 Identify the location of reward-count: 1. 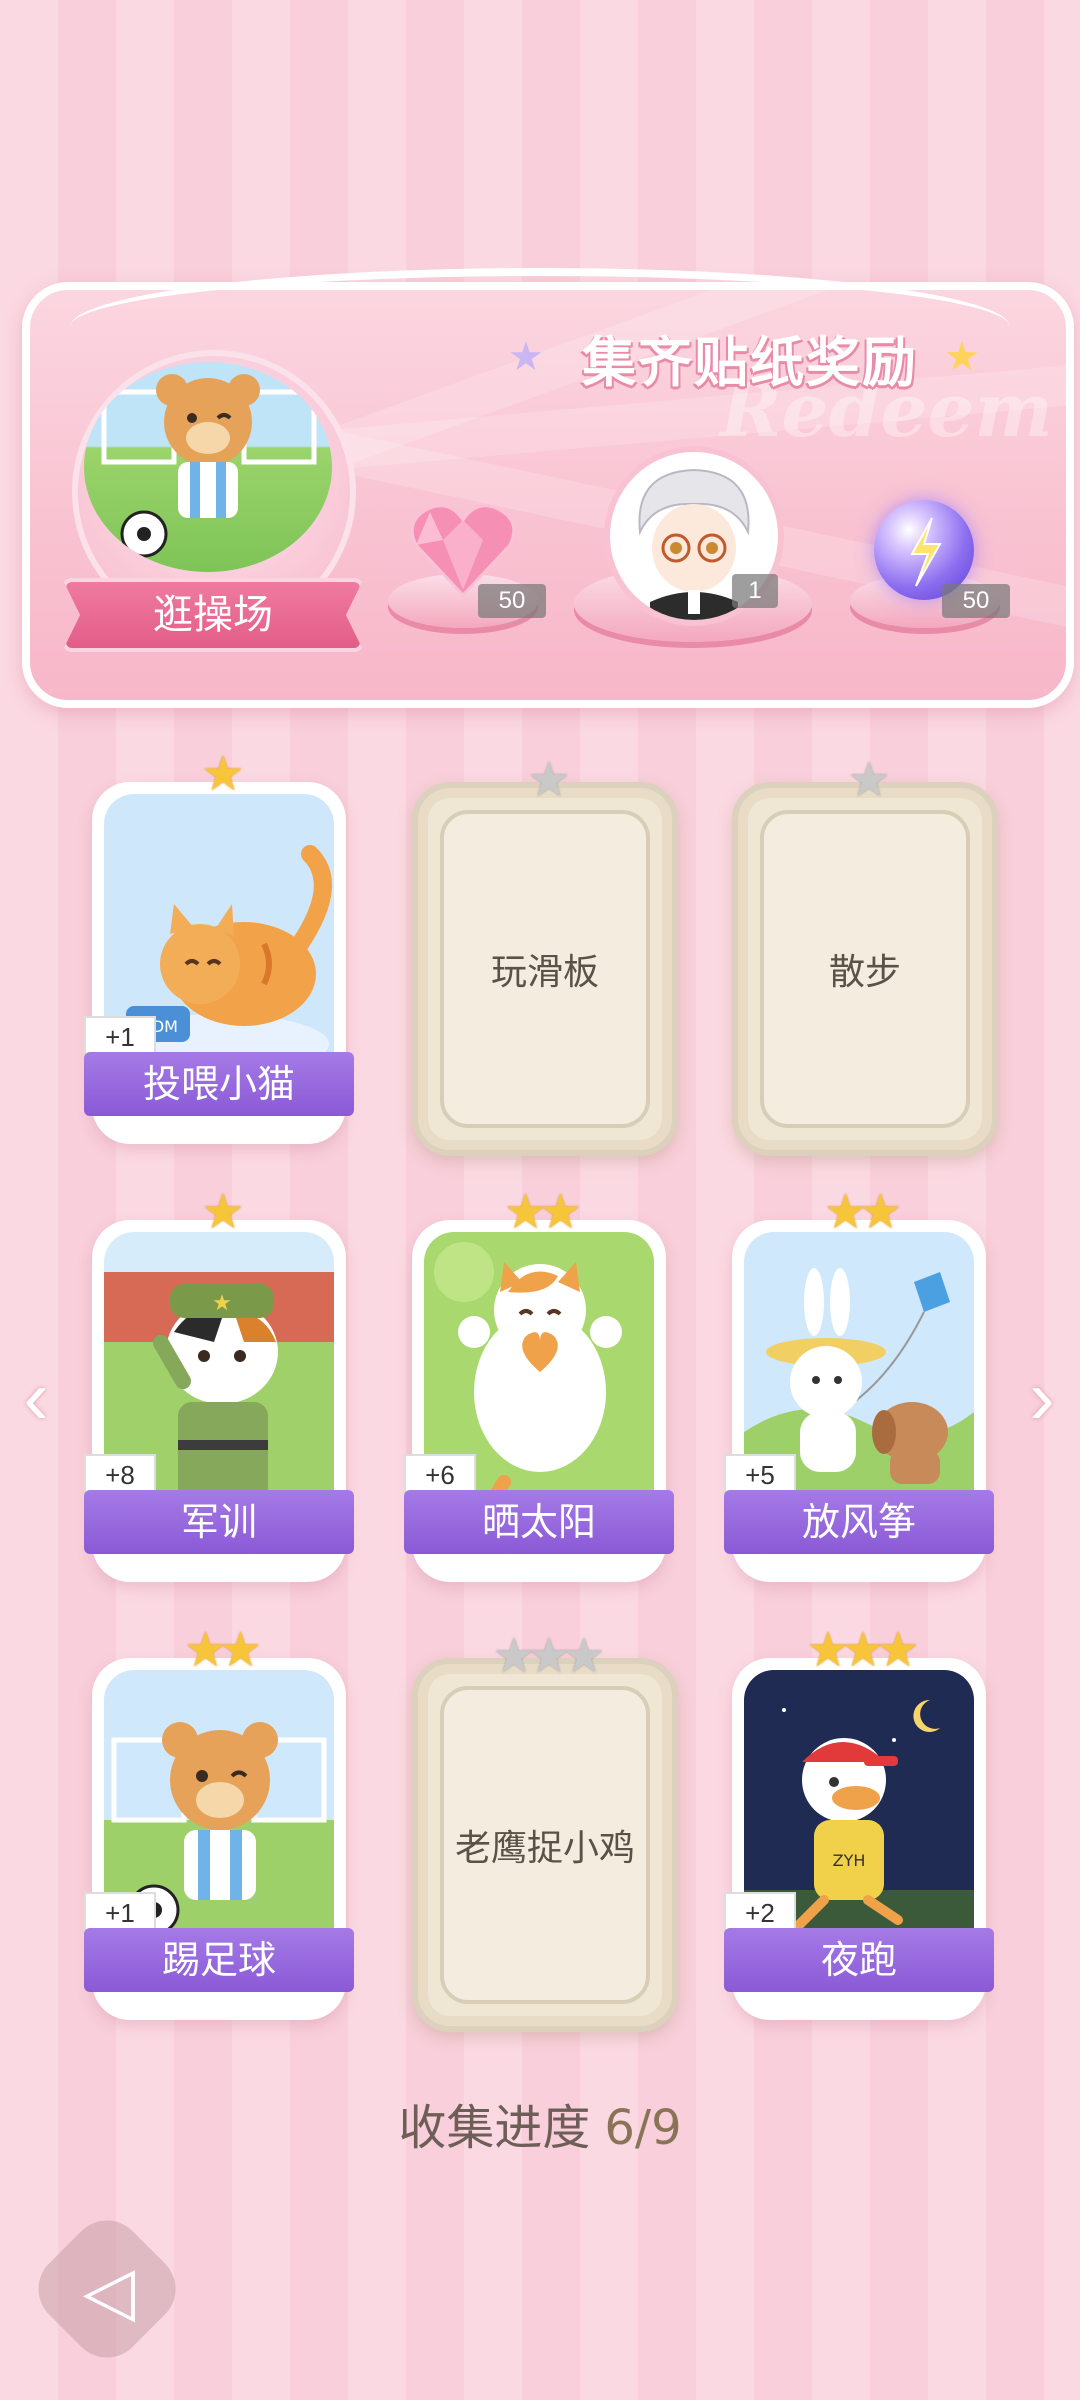
(755, 591).